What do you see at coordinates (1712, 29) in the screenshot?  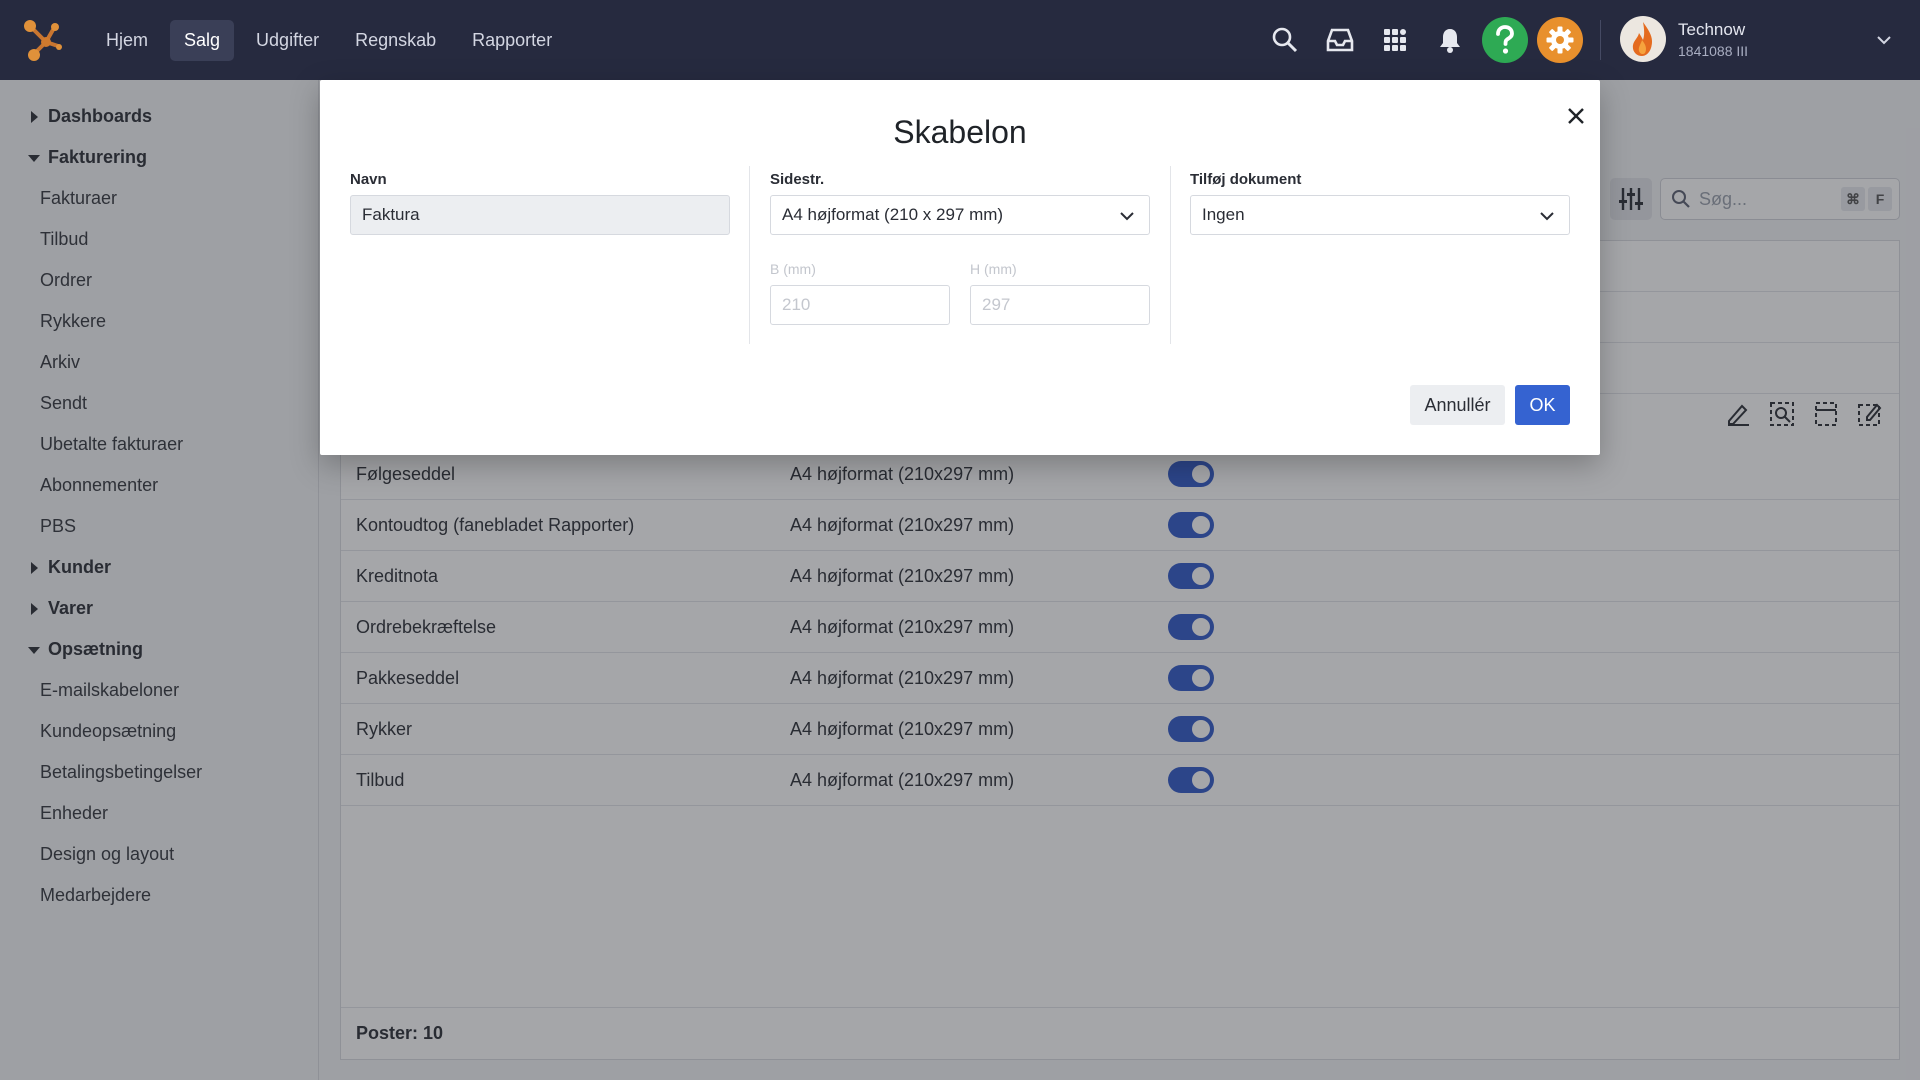 I see `user-name: Technow` at bounding box center [1712, 29].